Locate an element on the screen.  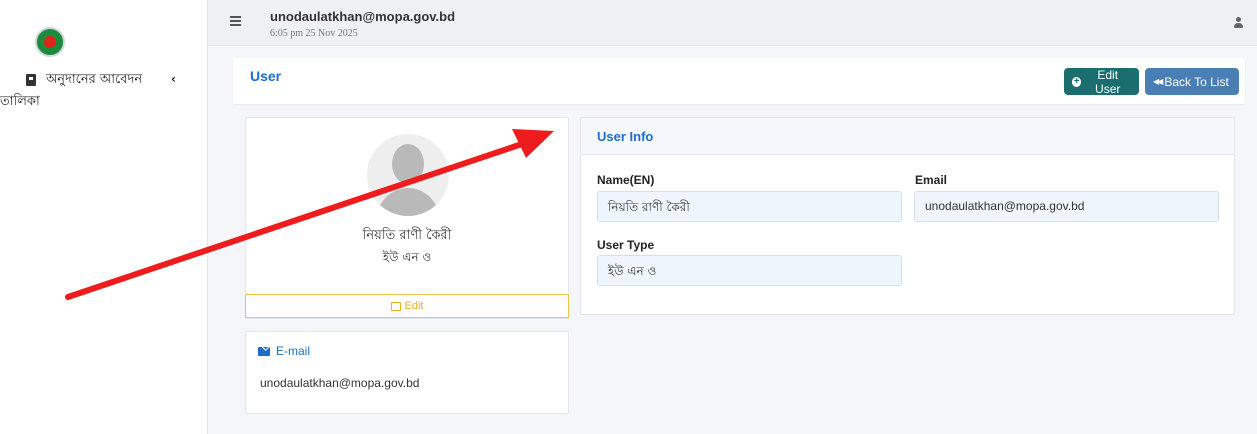
email-card-title: E-mail is located at coordinates (293, 351).